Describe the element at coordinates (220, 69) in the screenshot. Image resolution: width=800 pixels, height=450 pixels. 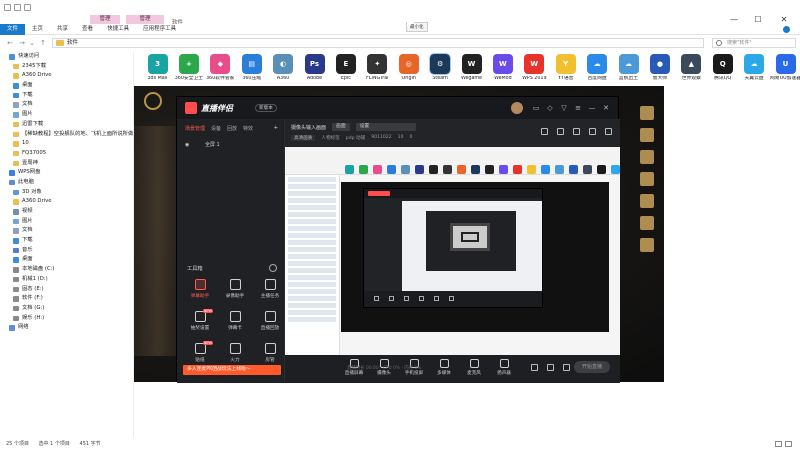
I see `app-shortcut: ◆ 360软件管家` at that location.